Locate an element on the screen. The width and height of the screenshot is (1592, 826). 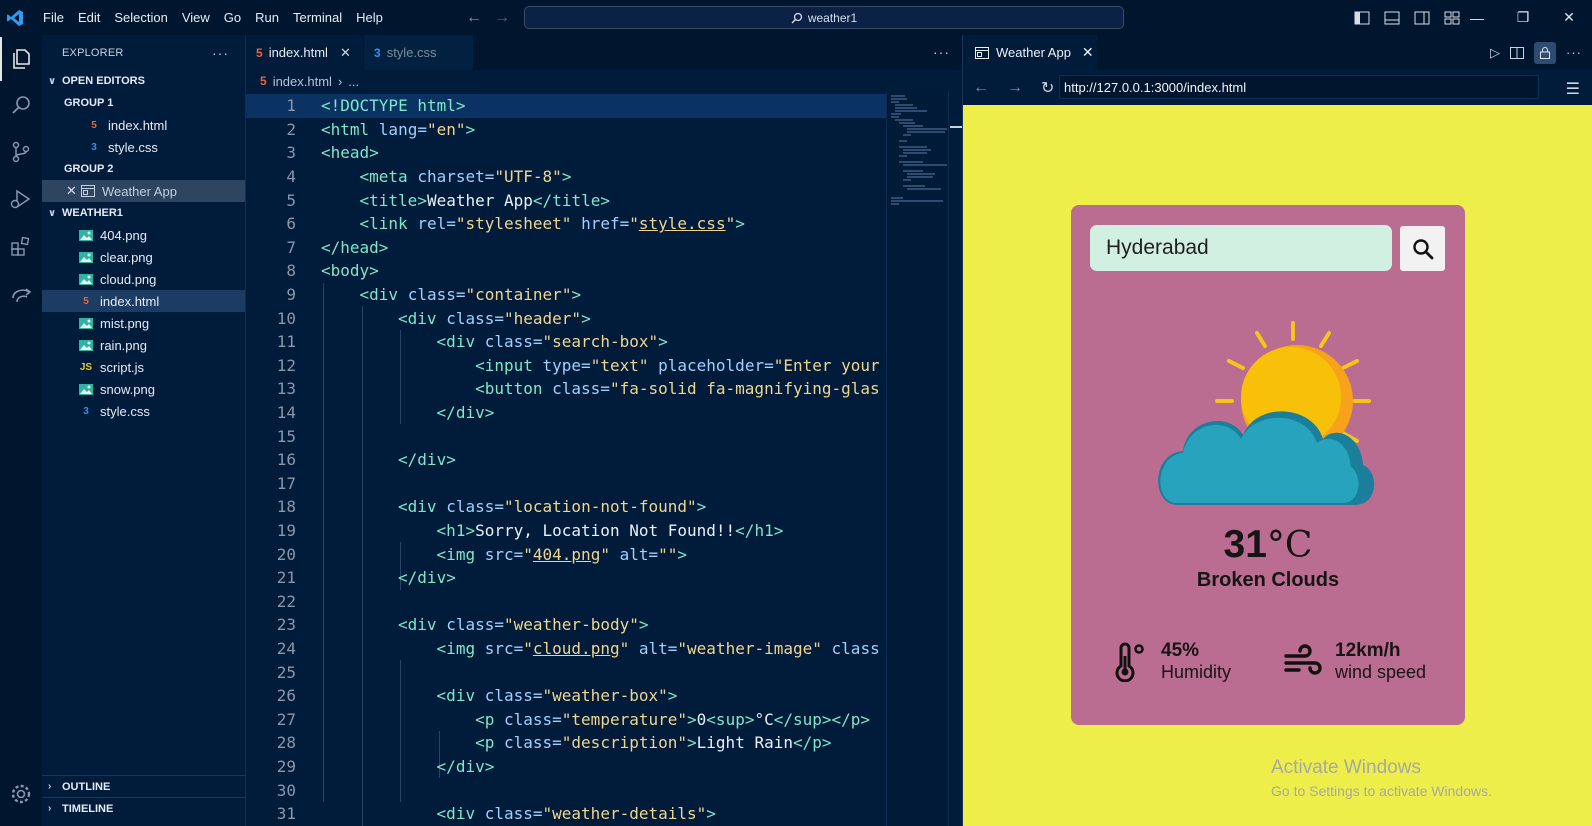
open-editor-style-css: 3 style.css is located at coordinates (143, 147).